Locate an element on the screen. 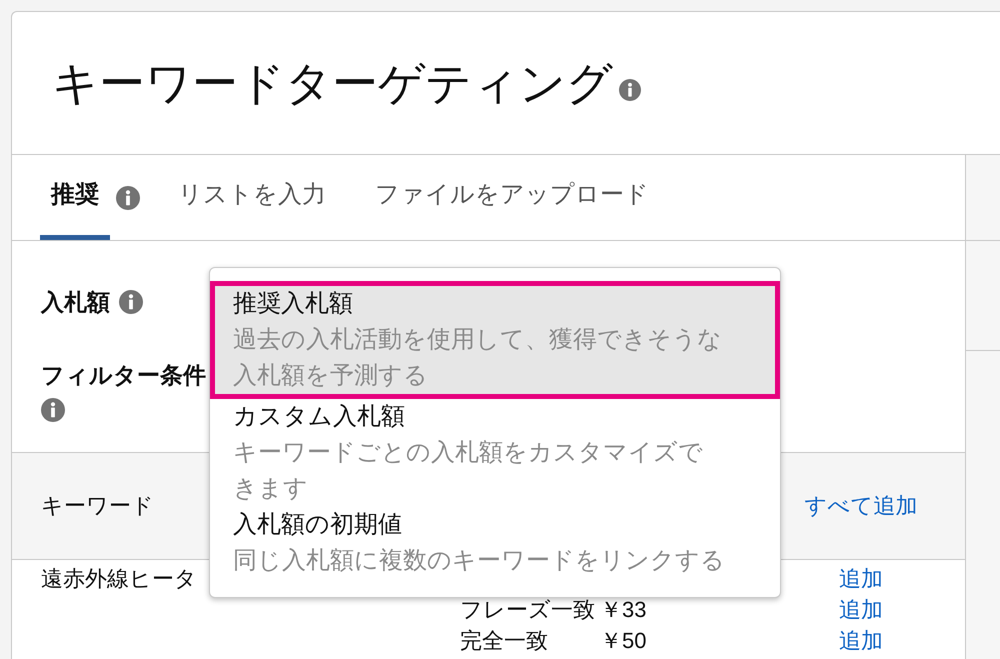  menu-option: 入札額の初期値 同じ入札額に複数のキーワードをリンクする is located at coordinates (495, 543).